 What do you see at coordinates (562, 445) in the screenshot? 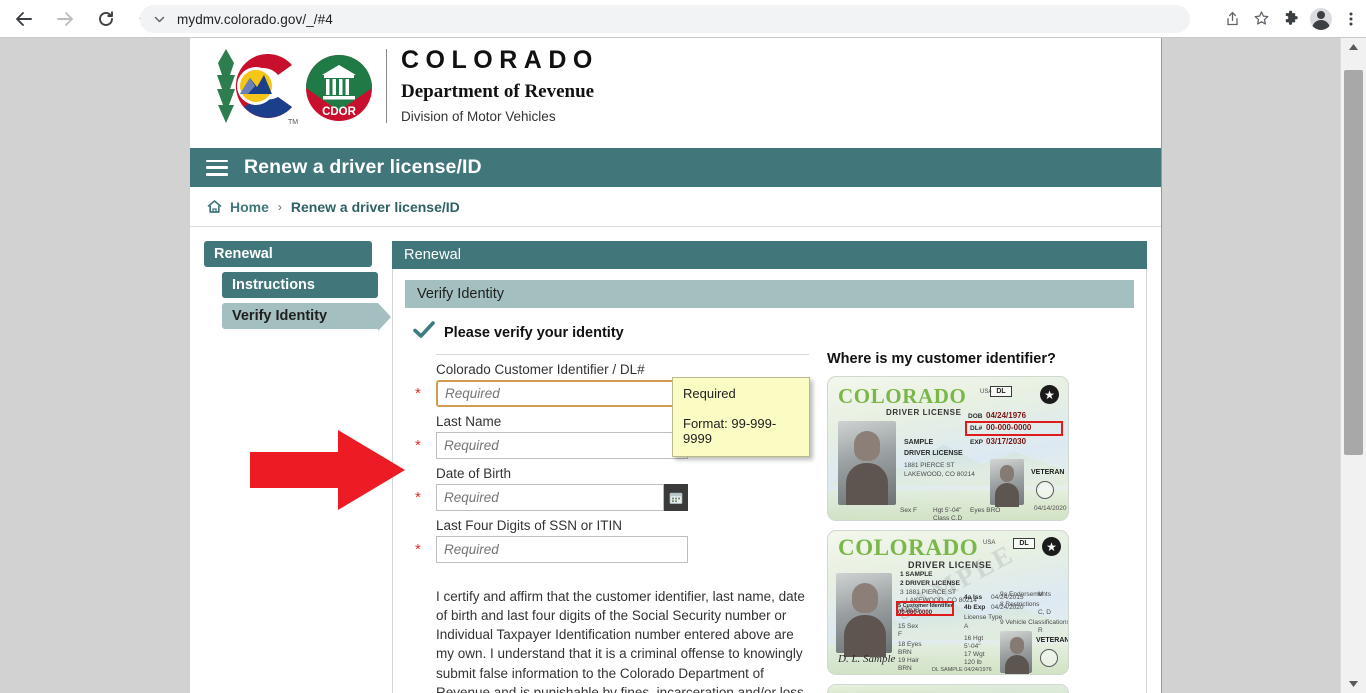
I see `last-name-input` at bounding box center [562, 445].